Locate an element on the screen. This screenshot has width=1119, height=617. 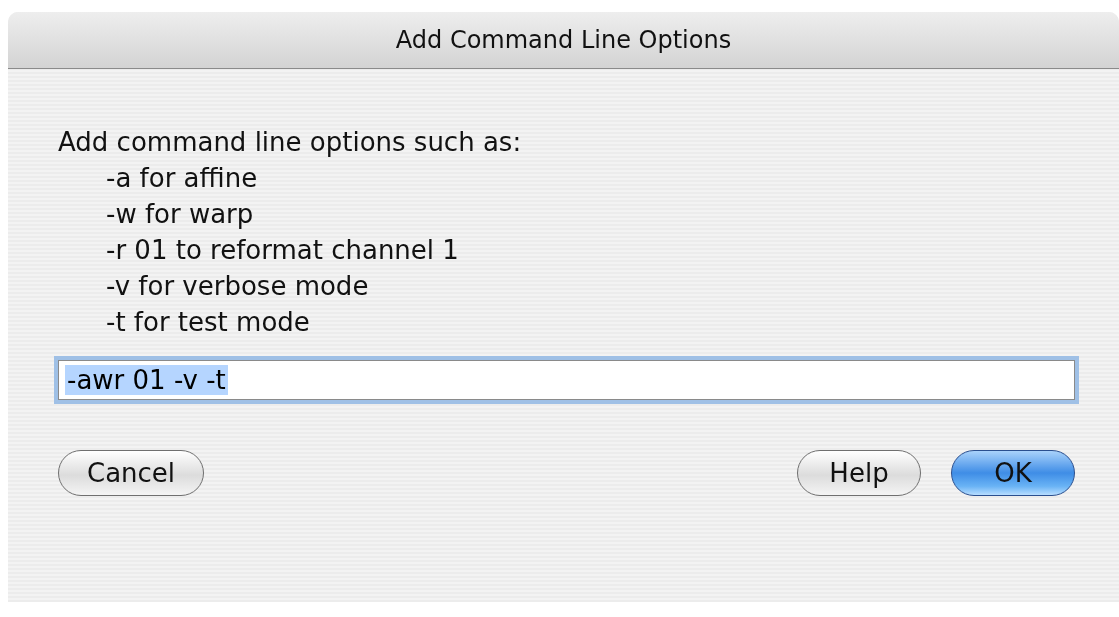
option-text: -v for verbose mode is located at coordinates (238, 286).